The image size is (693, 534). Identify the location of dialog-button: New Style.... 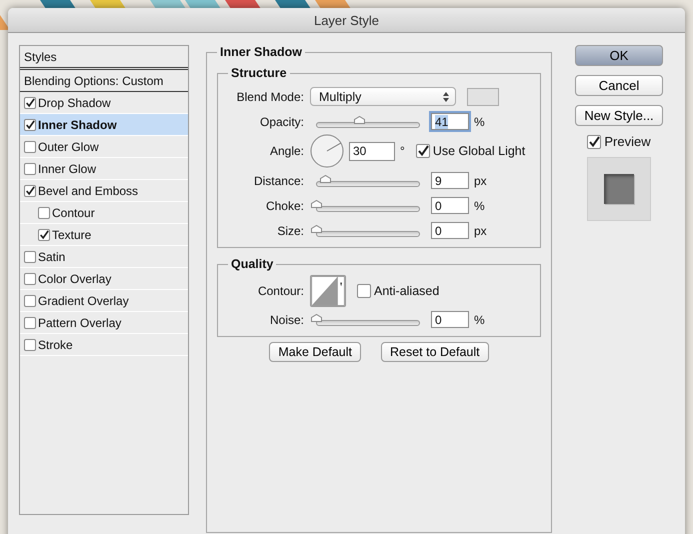
(619, 115).